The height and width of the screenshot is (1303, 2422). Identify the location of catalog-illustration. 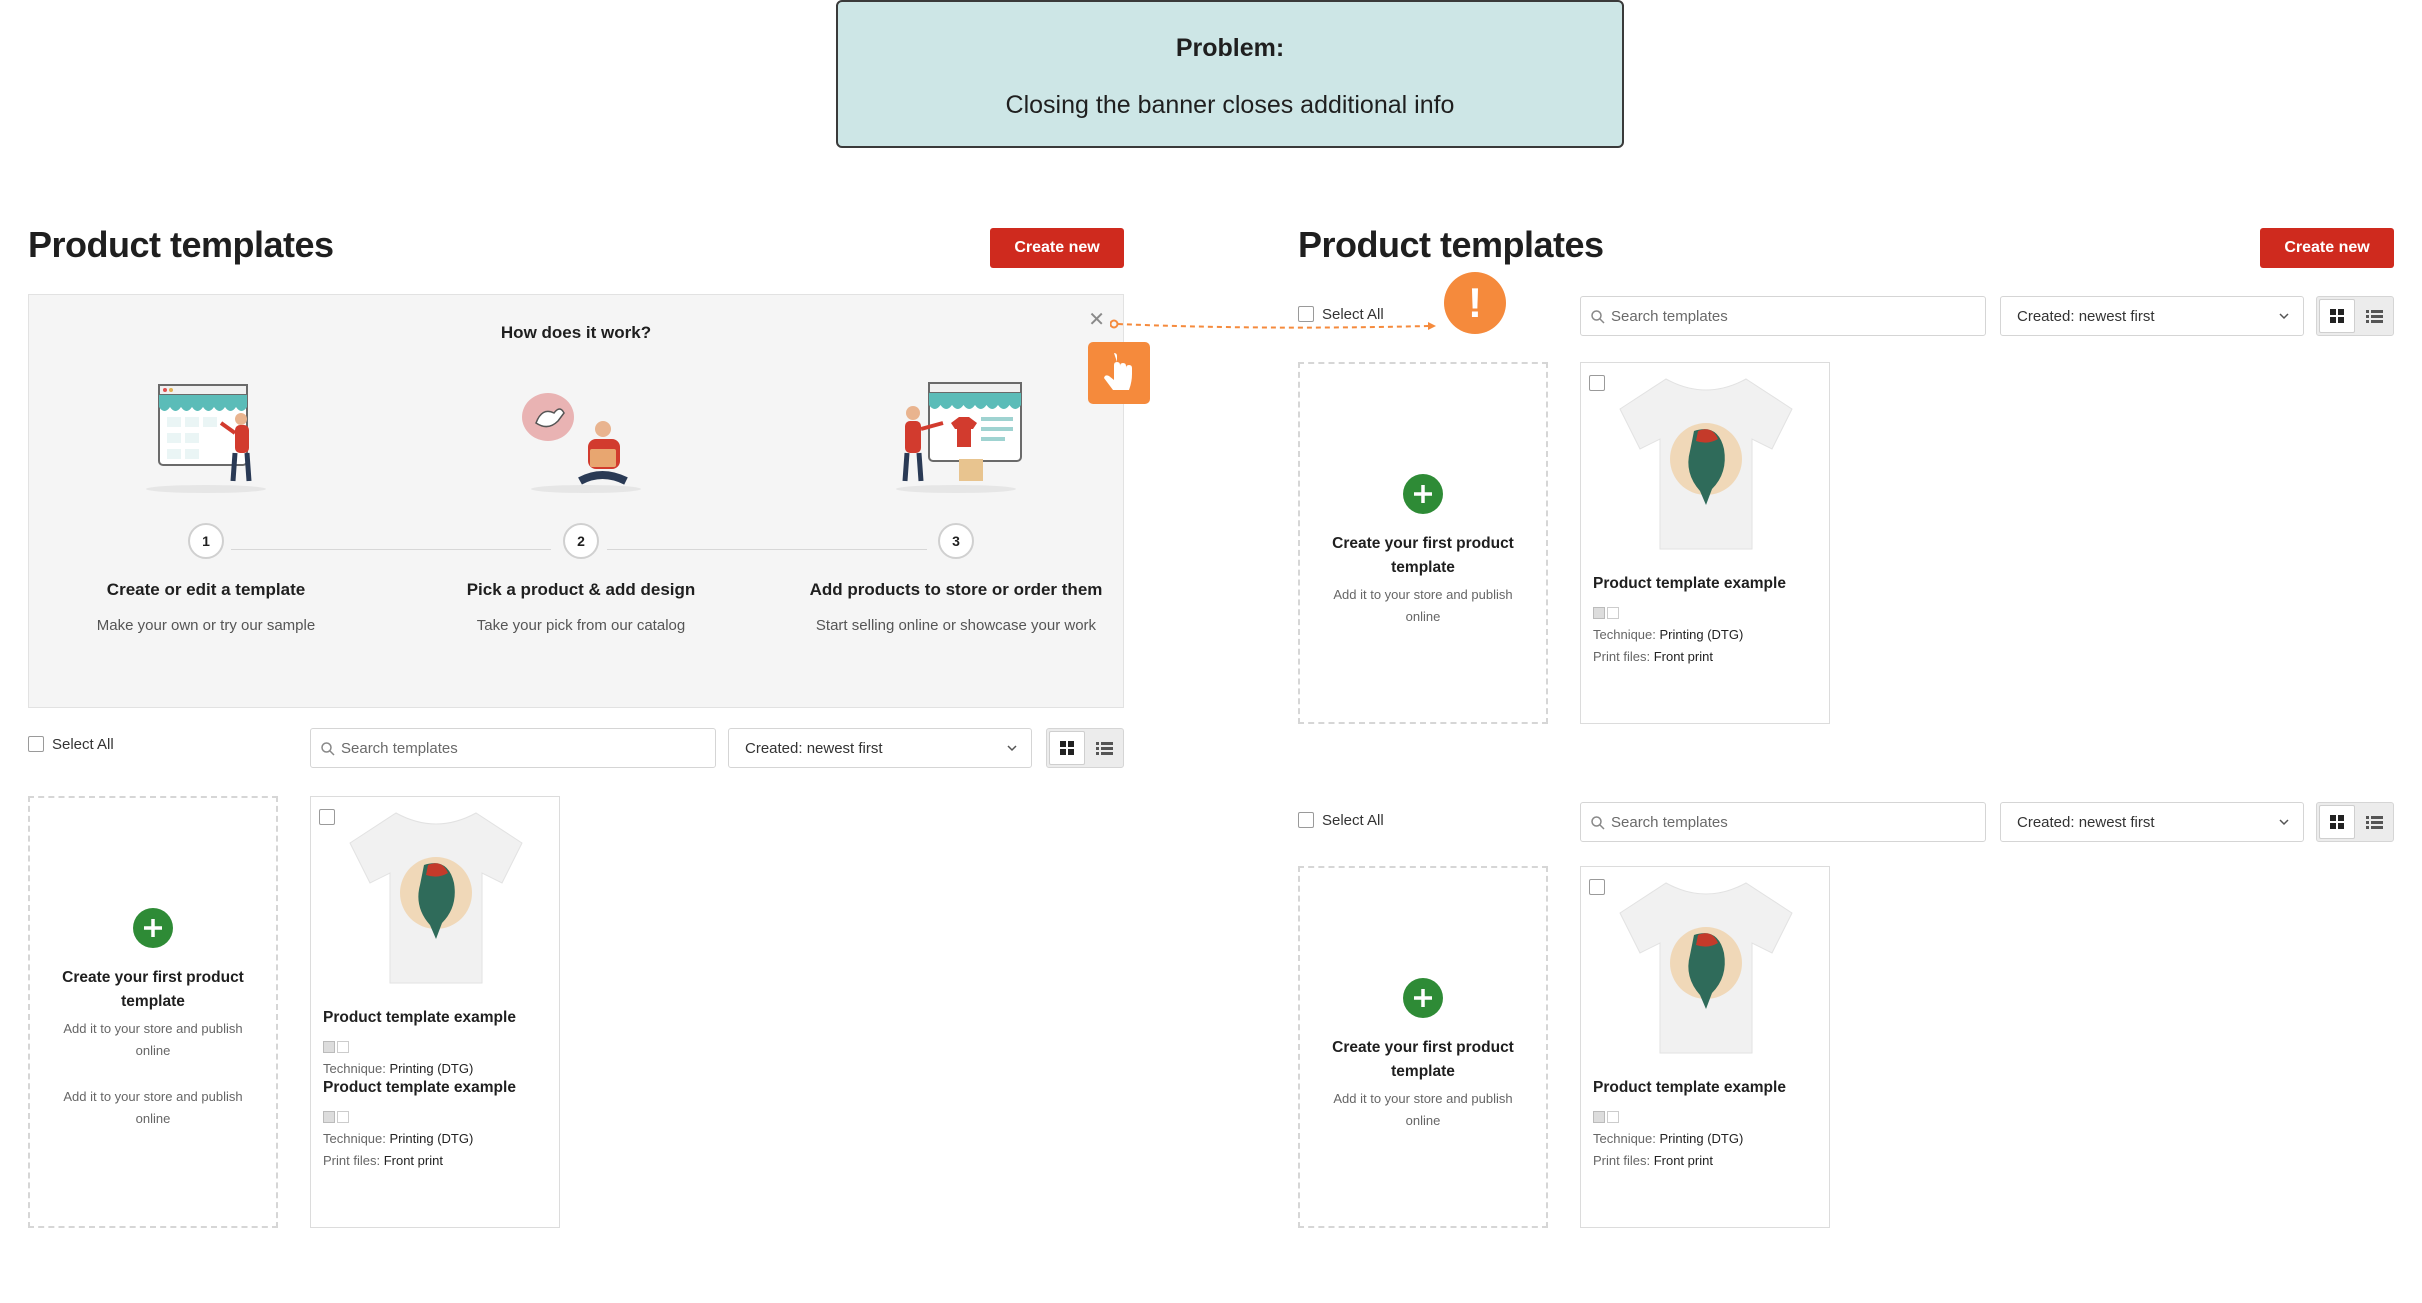
(581, 437).